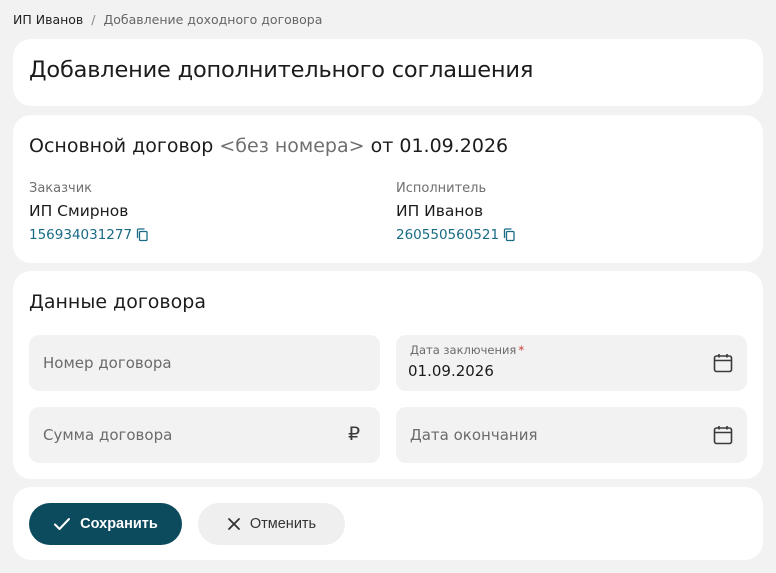 This screenshot has width=776, height=573. What do you see at coordinates (179, 212) in the screenshot?
I see `customer-block: Заказчик ИП Смирнов 156934031277` at bounding box center [179, 212].